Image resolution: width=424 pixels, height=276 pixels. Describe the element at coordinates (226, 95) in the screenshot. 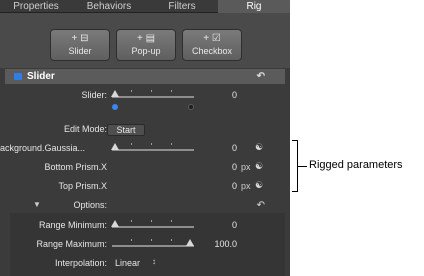

I see `slider-value: 0` at that location.